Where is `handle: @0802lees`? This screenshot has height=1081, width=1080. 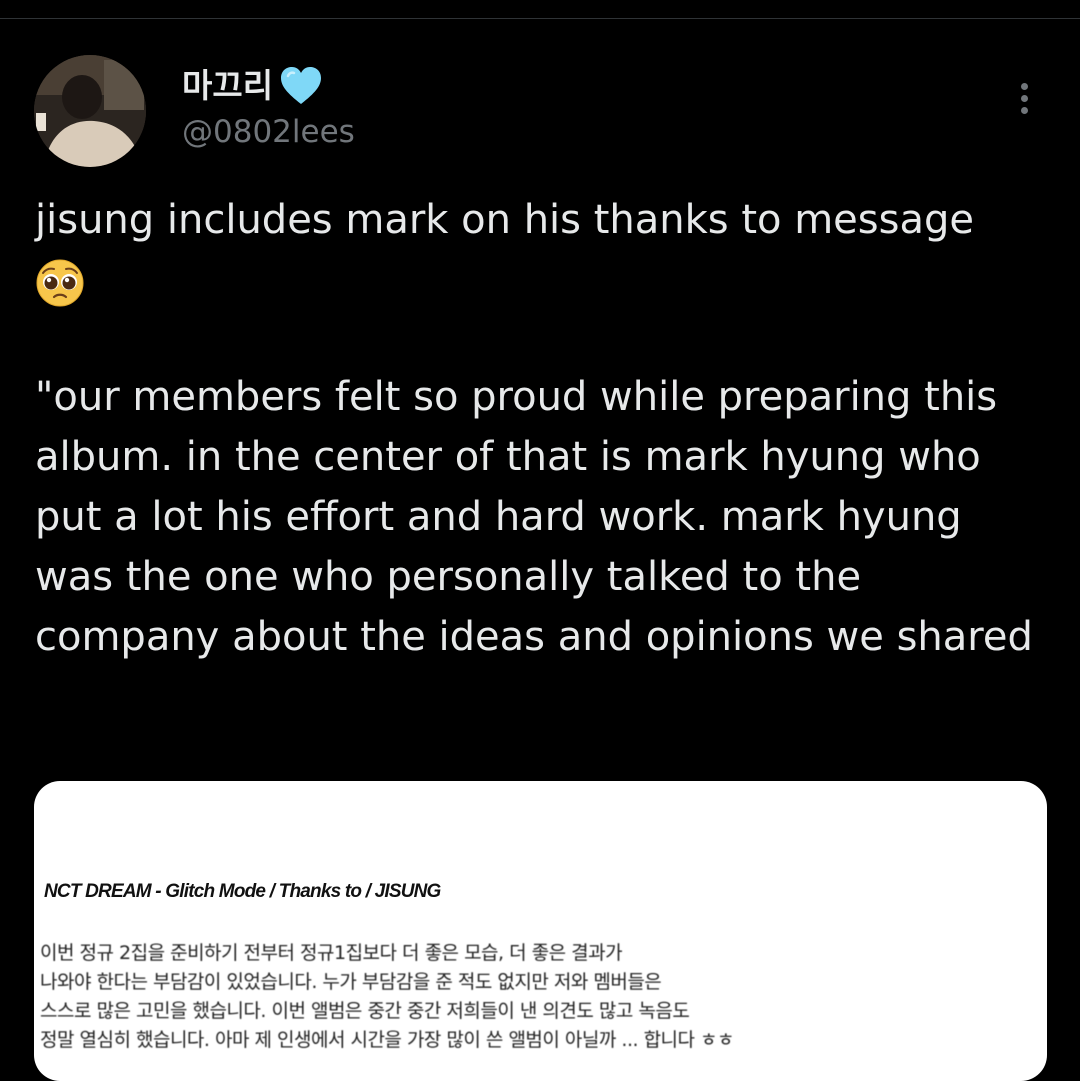
handle: @0802lees is located at coordinates (268, 132).